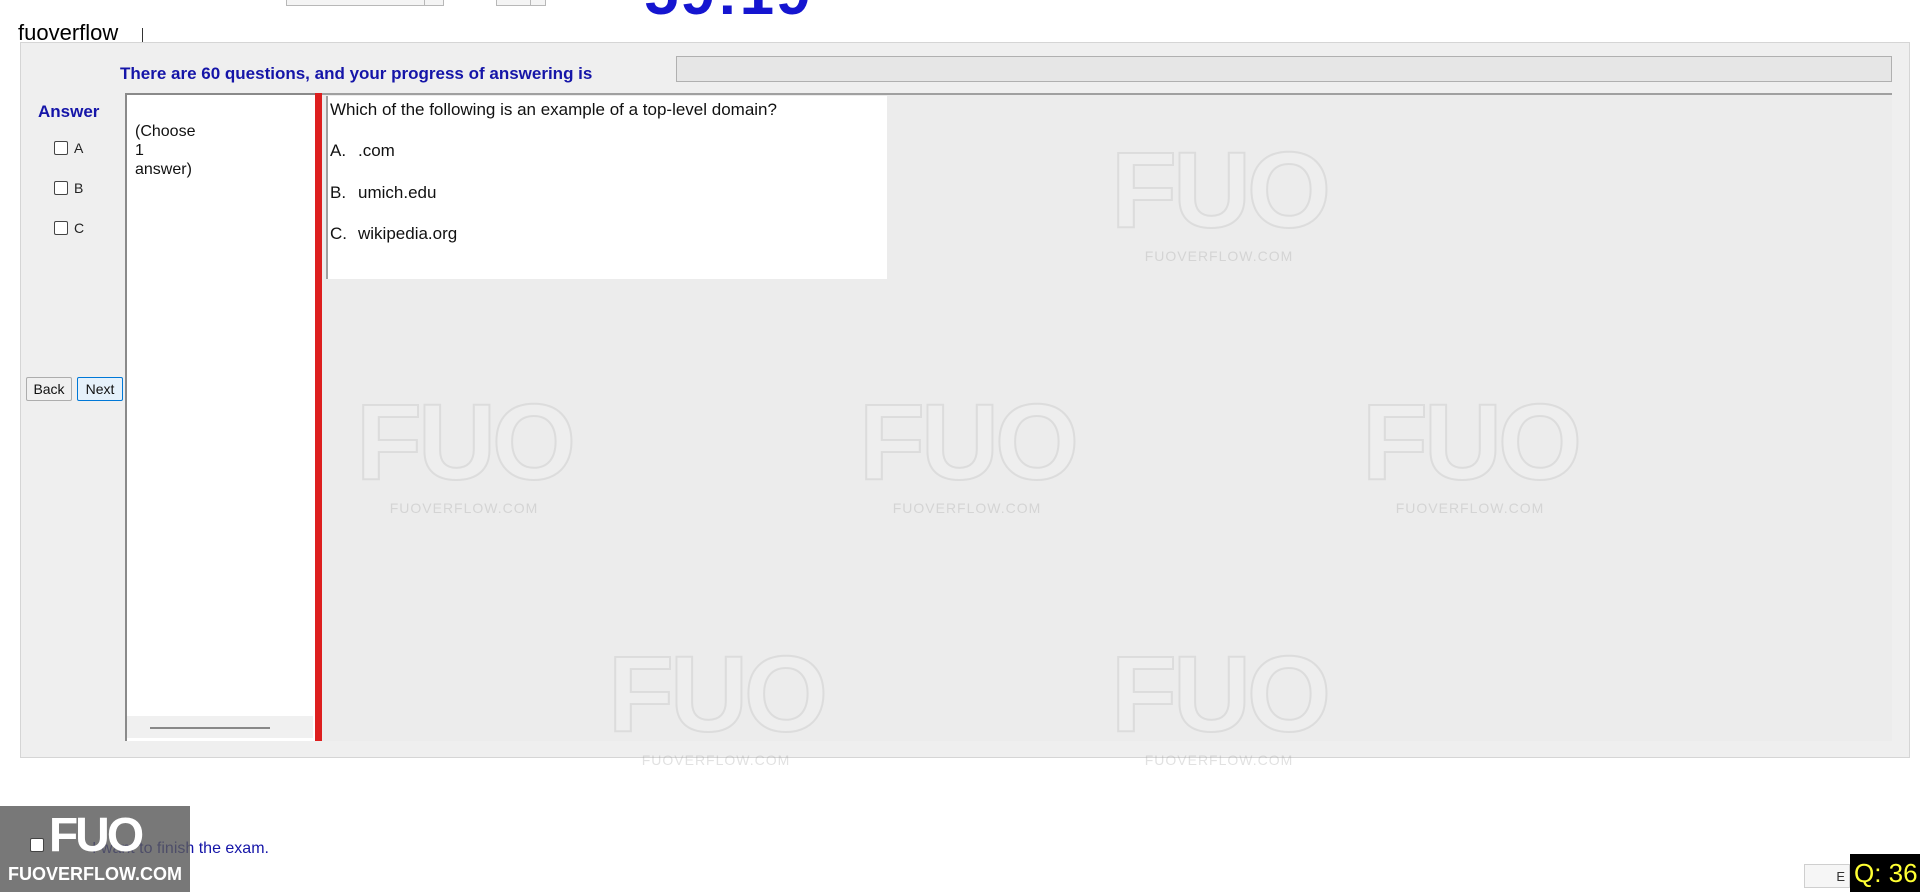  What do you see at coordinates (1827, 876) in the screenshot?
I see `finish-button: E` at bounding box center [1827, 876].